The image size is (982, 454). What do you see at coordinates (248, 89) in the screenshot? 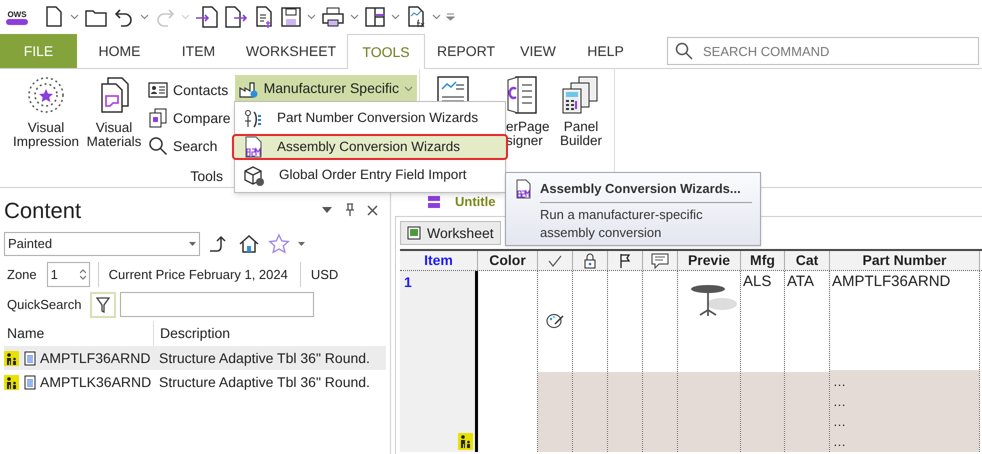
I see `factory-icon` at bounding box center [248, 89].